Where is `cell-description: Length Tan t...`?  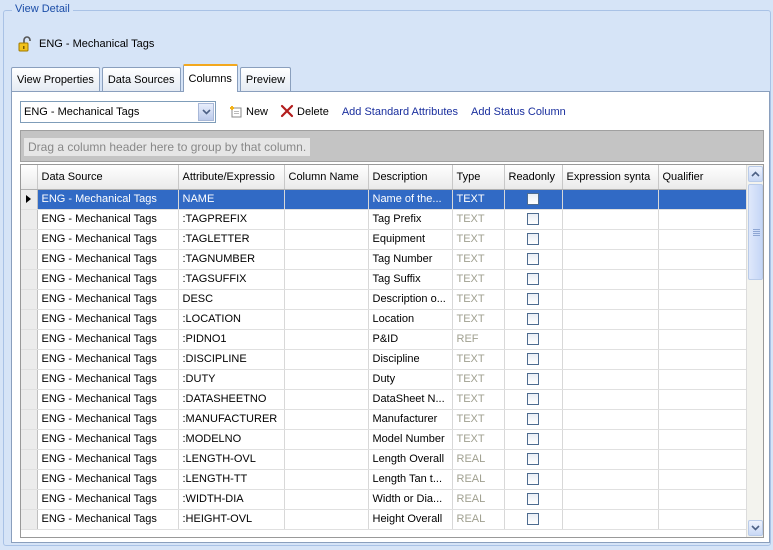 cell-description: Length Tan t... is located at coordinates (410, 479).